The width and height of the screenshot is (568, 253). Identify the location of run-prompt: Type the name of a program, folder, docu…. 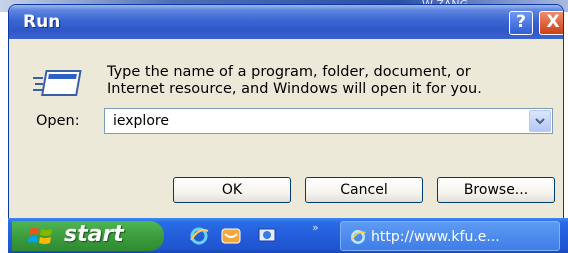
(294, 81).